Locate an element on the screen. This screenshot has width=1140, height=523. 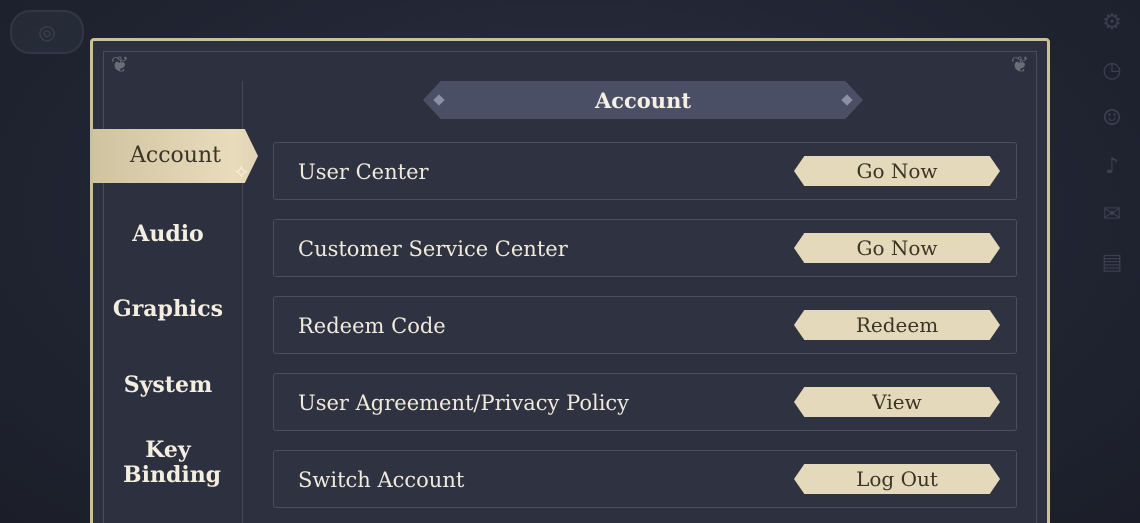
row-label: Switch Account is located at coordinates (381, 480).